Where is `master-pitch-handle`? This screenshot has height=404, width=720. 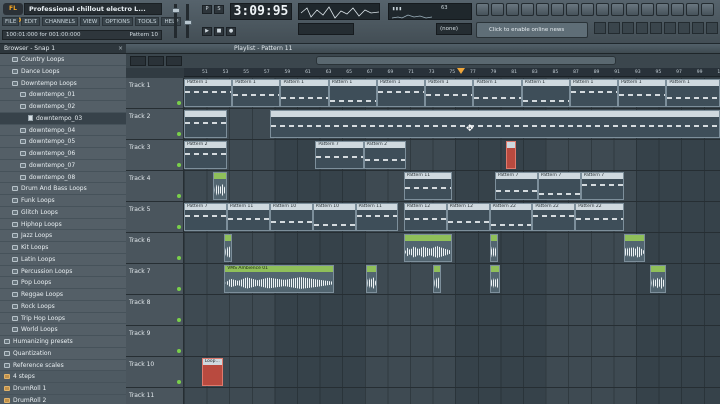 master-pitch-handle is located at coordinates (188, 22).